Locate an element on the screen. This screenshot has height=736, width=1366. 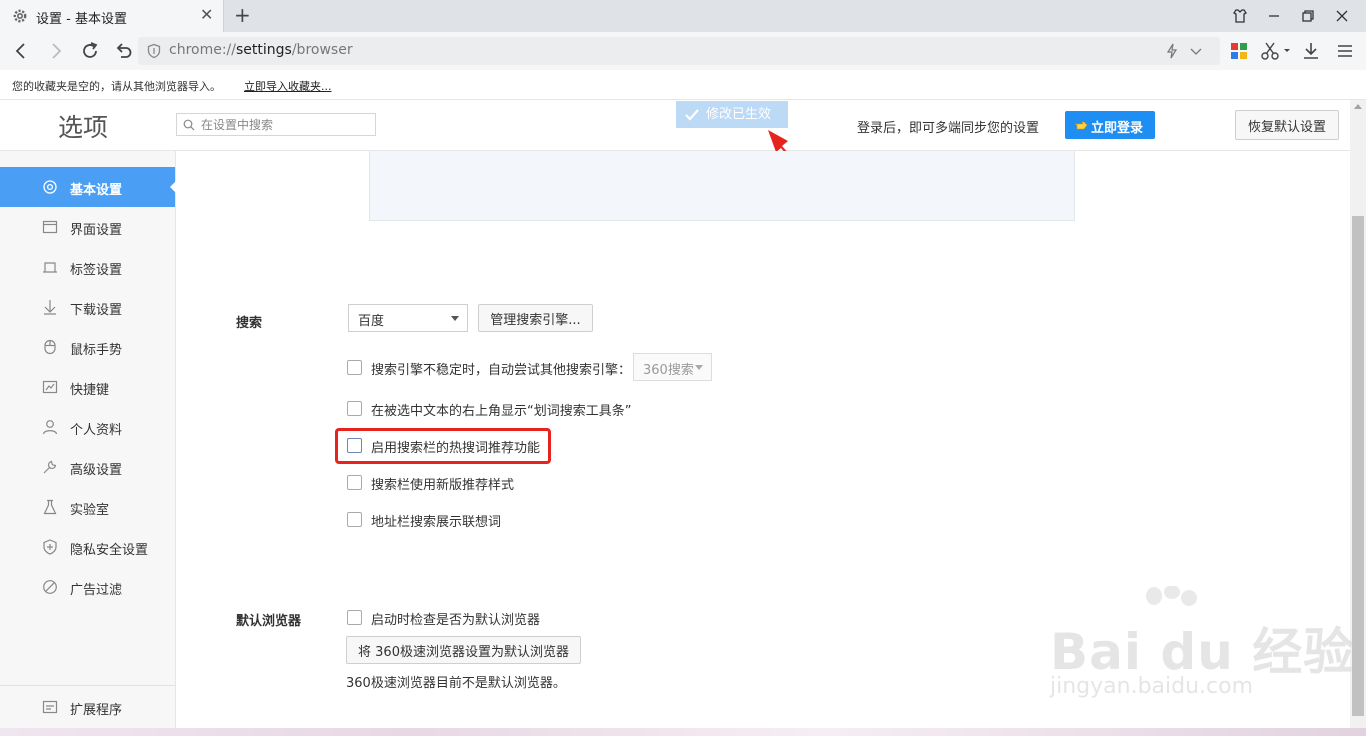
navigation-bar: chrome://settings/browser is located at coordinates (683, 51).